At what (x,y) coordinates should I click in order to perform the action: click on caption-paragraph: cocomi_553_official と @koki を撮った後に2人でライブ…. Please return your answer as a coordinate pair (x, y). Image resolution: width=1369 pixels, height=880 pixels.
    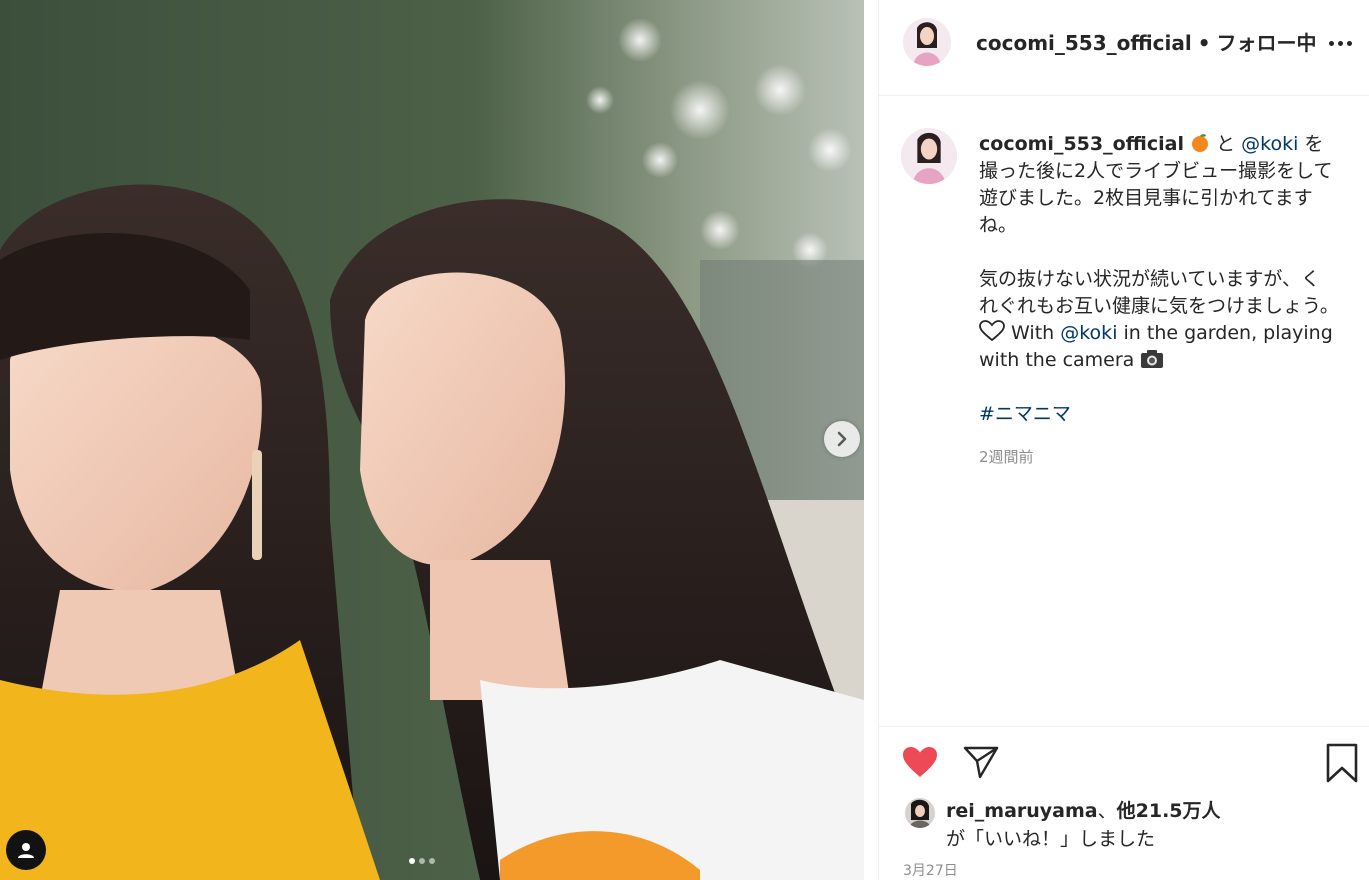
    Looking at the image, I should click on (1159, 185).